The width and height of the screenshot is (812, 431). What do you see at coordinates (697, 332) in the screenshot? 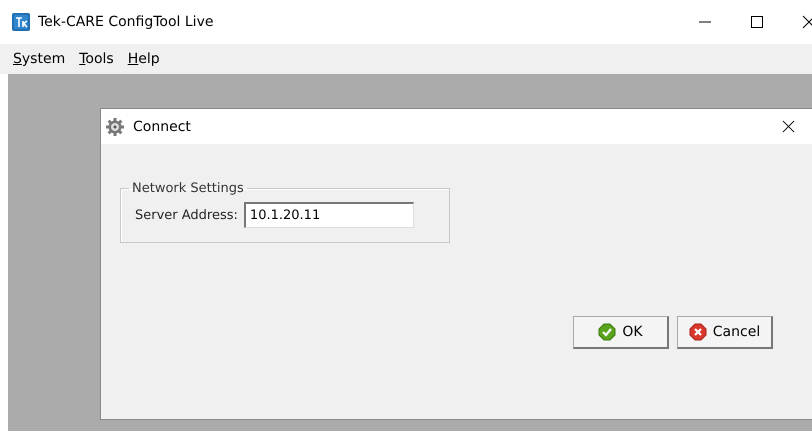
I see `cross-icon` at bounding box center [697, 332].